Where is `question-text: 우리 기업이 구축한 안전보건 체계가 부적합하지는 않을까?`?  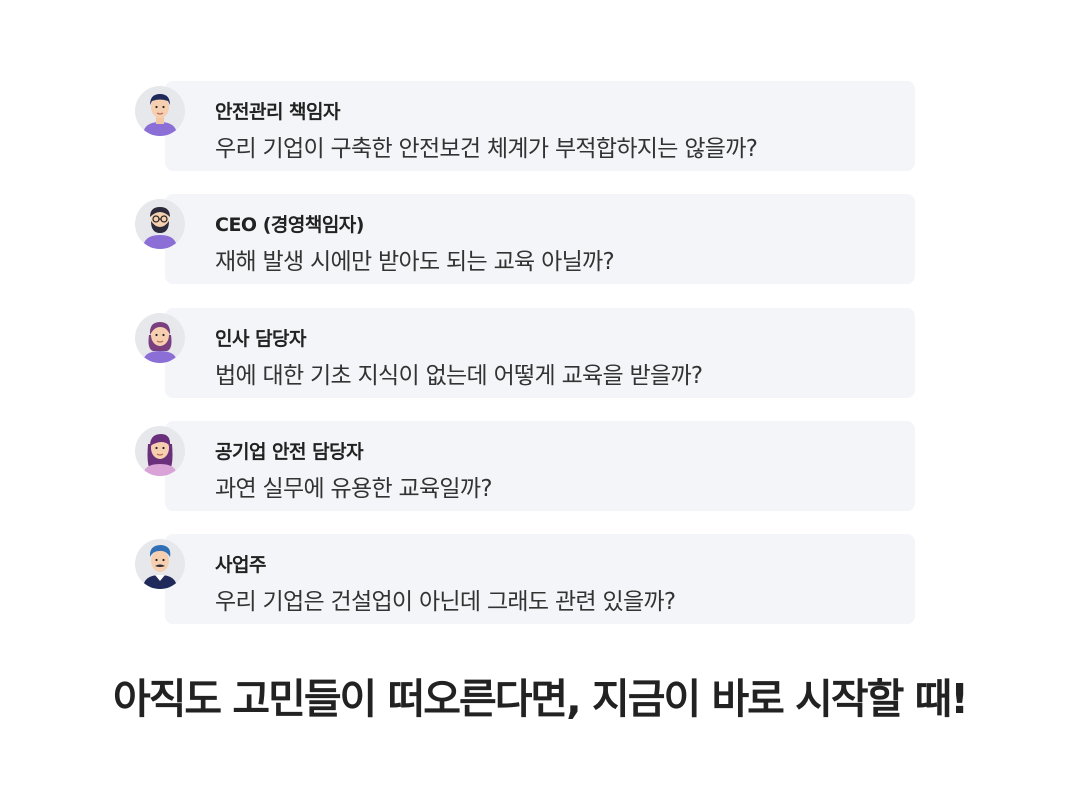 question-text: 우리 기업이 구축한 안전보건 체계가 부적합하지는 않을까? is located at coordinates (486, 149).